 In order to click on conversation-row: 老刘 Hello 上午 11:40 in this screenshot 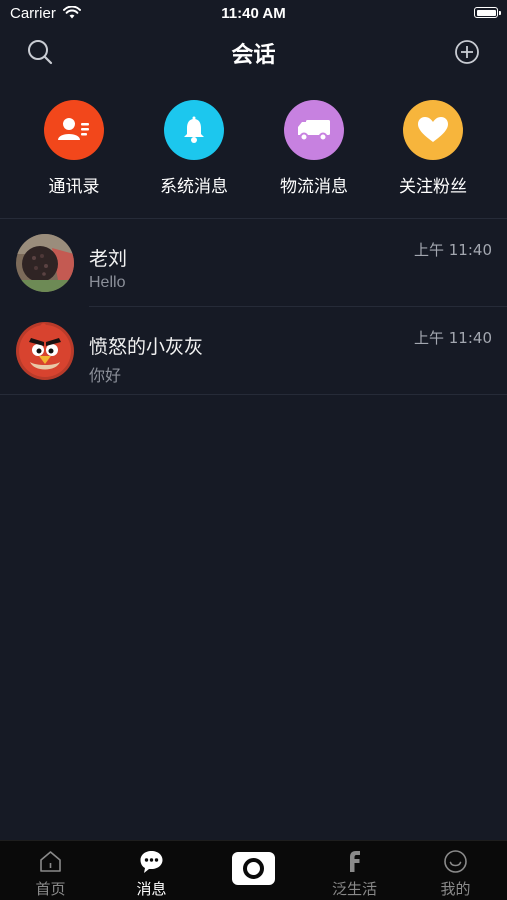, I will do `click(253, 263)`.